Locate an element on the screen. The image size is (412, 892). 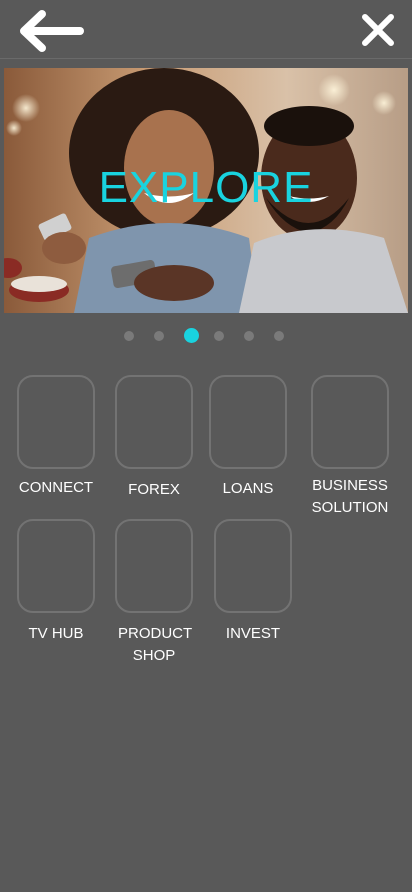
arrow-left-icon is located at coordinates (52, 31).